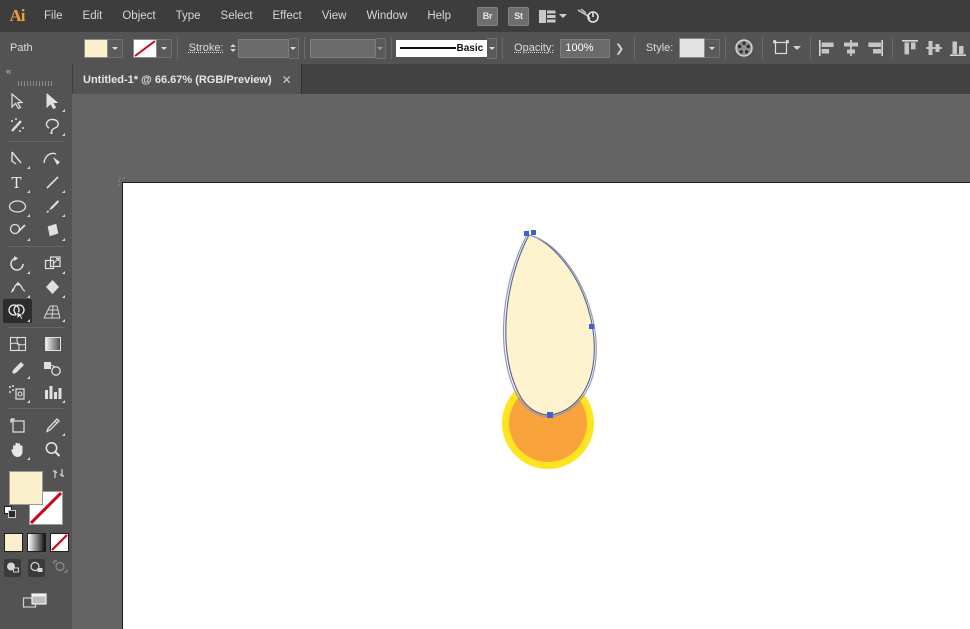 The image size is (970, 629). I want to click on symbol-sprayer-tool, so click(17, 392).